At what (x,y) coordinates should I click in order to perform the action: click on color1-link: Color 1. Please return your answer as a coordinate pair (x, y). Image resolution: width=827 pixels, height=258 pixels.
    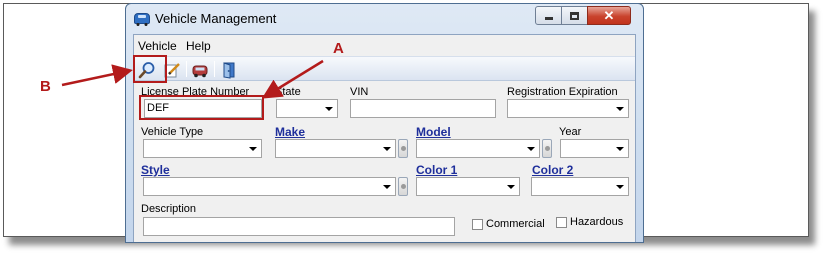
    Looking at the image, I should click on (436, 170).